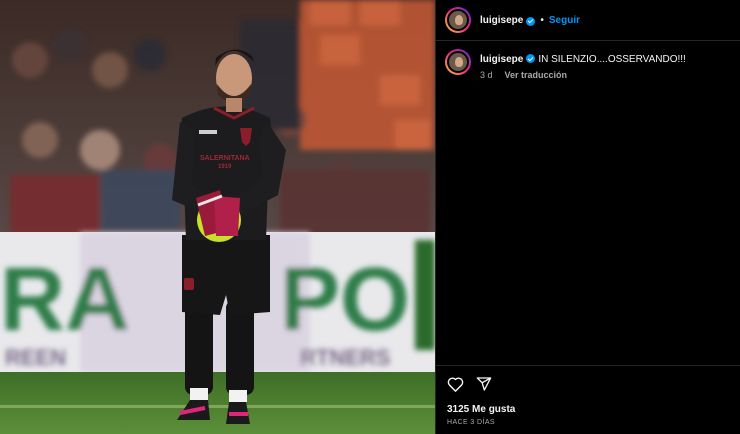  Describe the element at coordinates (225, 158) in the screenshot. I see `svg-text: SALERNITANA` at that location.